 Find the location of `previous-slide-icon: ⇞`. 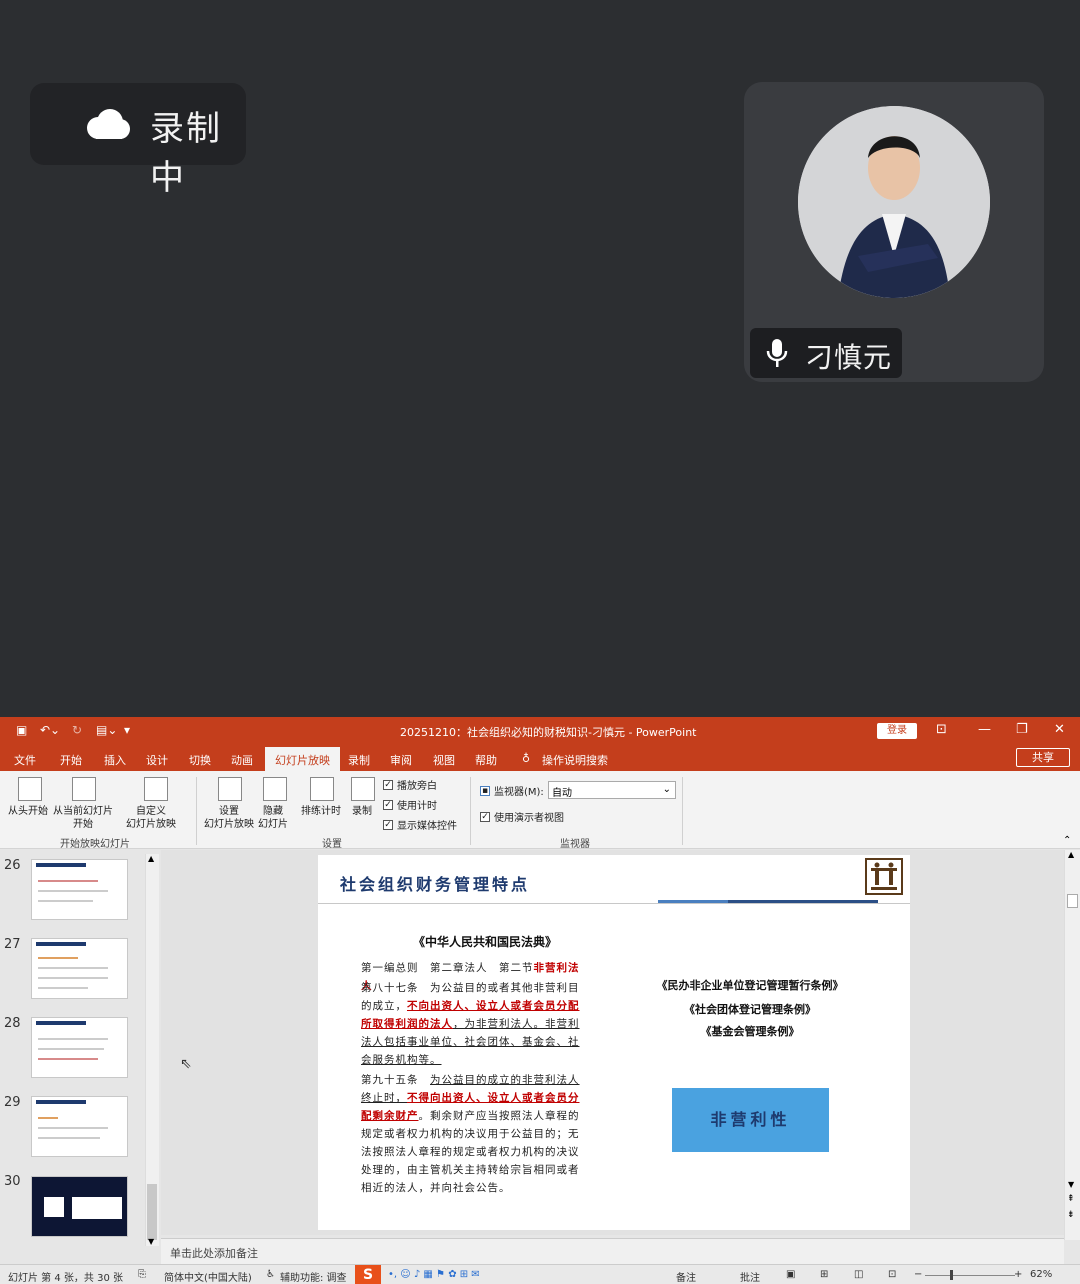

previous-slide-icon: ⇞ is located at coordinates (1071, 1199).